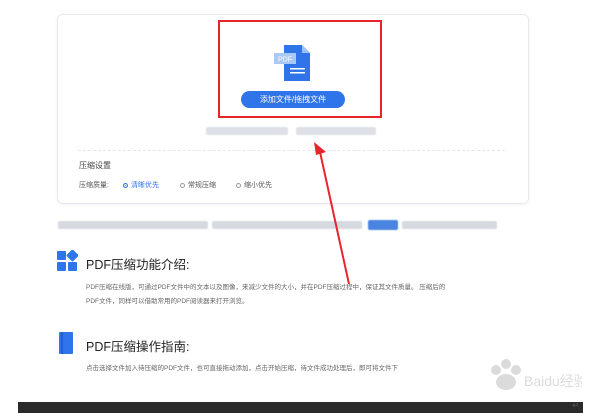  I want to click on radio-option-clear: 清晰优先, so click(141, 185).